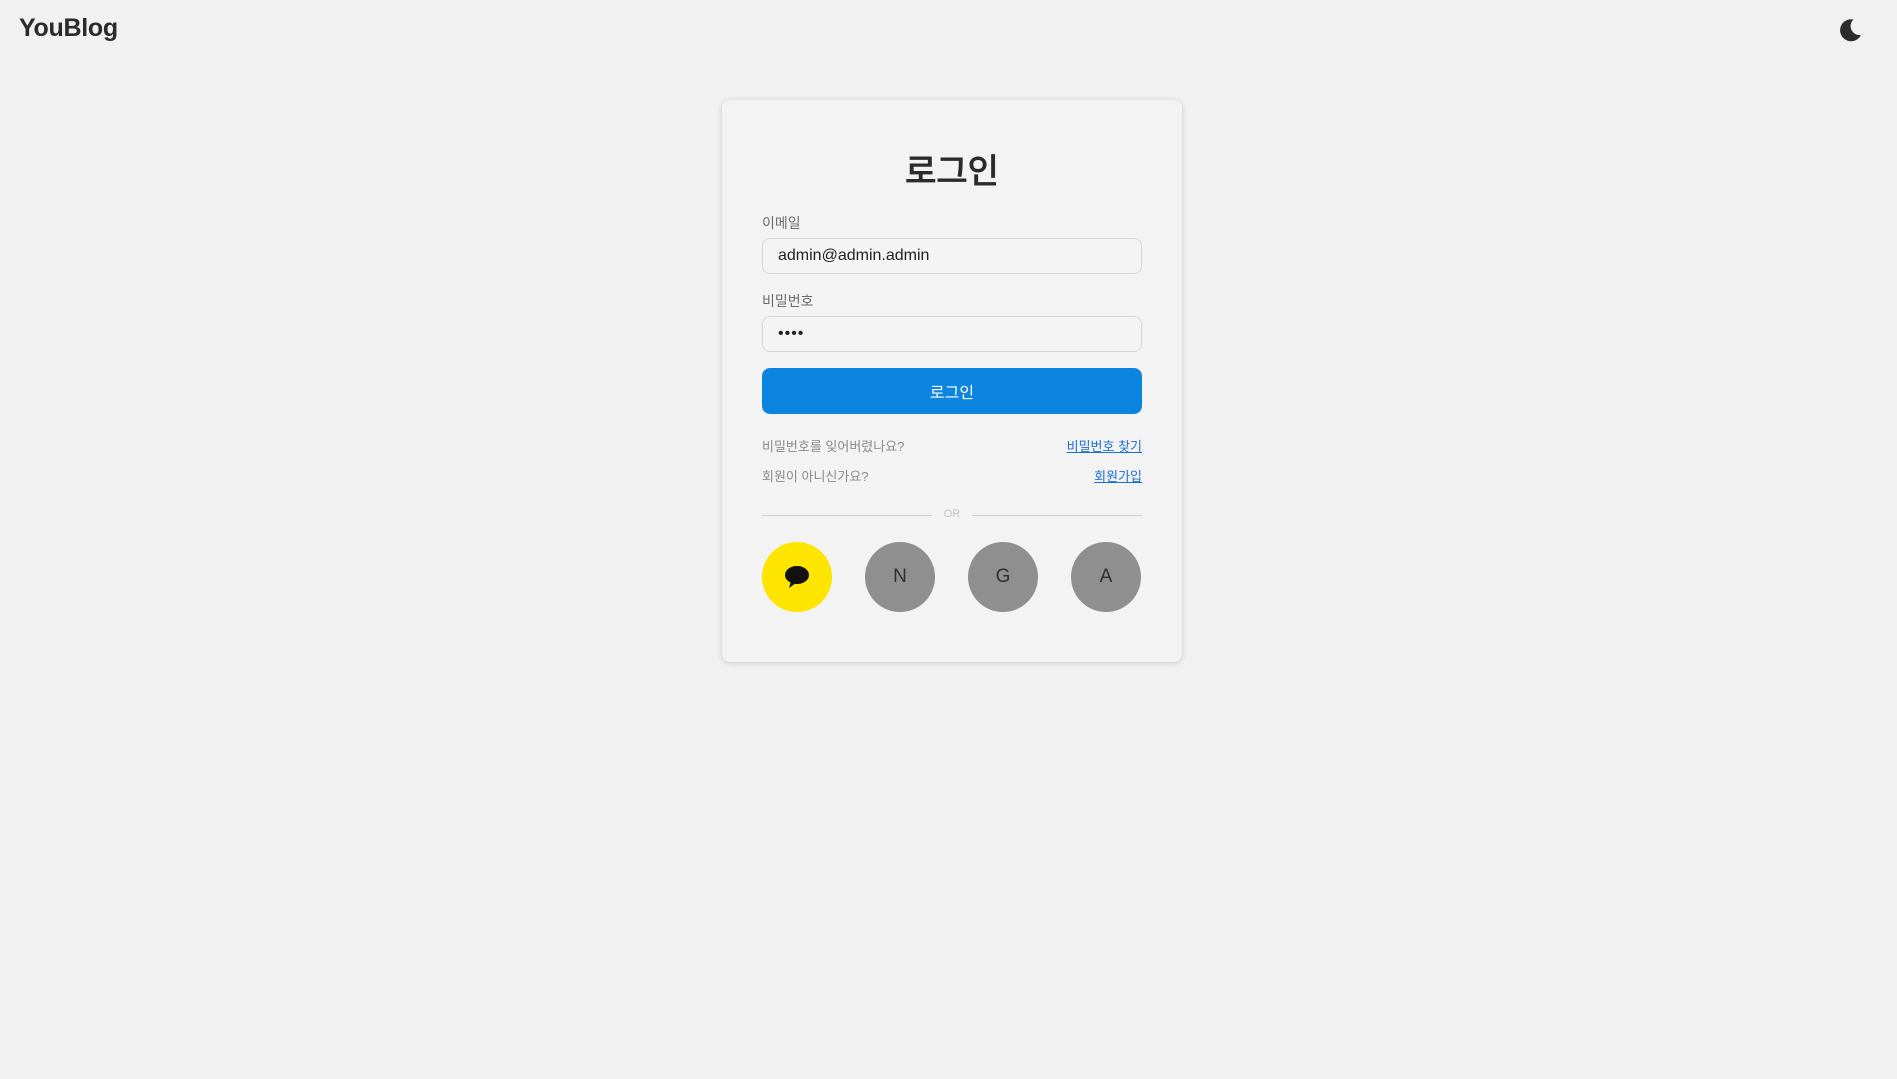 The image size is (1897, 1079). What do you see at coordinates (952, 445) in the screenshot?
I see `forgot-password-row: 비밀번호를 잊어버렸나요? 비밀번호 찾기` at bounding box center [952, 445].